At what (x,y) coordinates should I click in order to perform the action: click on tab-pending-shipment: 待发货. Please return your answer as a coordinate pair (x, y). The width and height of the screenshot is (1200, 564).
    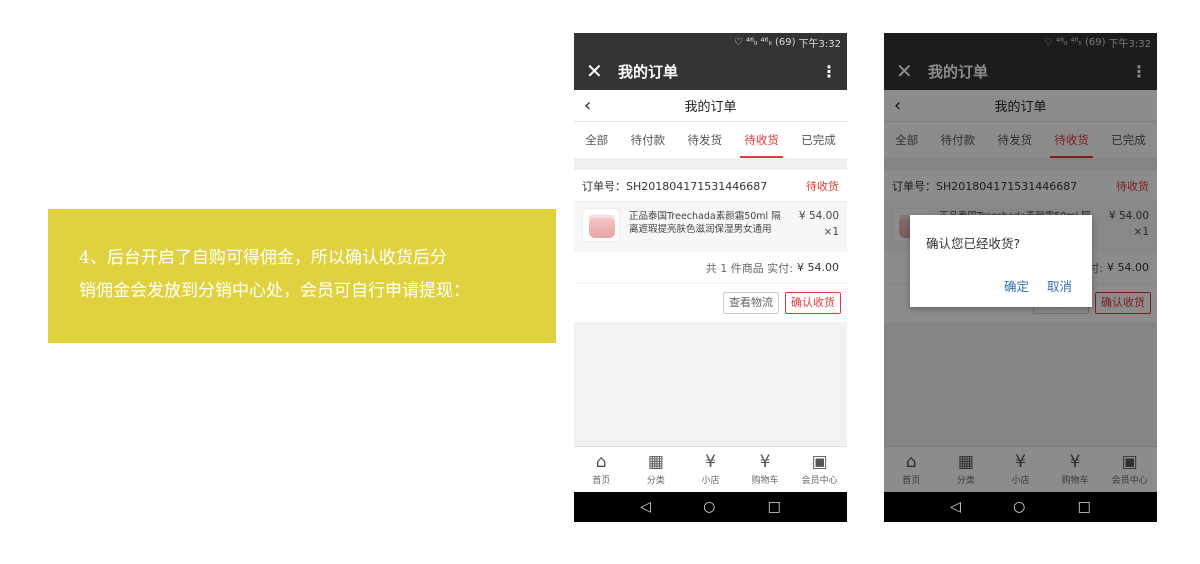
    Looking at the image, I should click on (704, 140).